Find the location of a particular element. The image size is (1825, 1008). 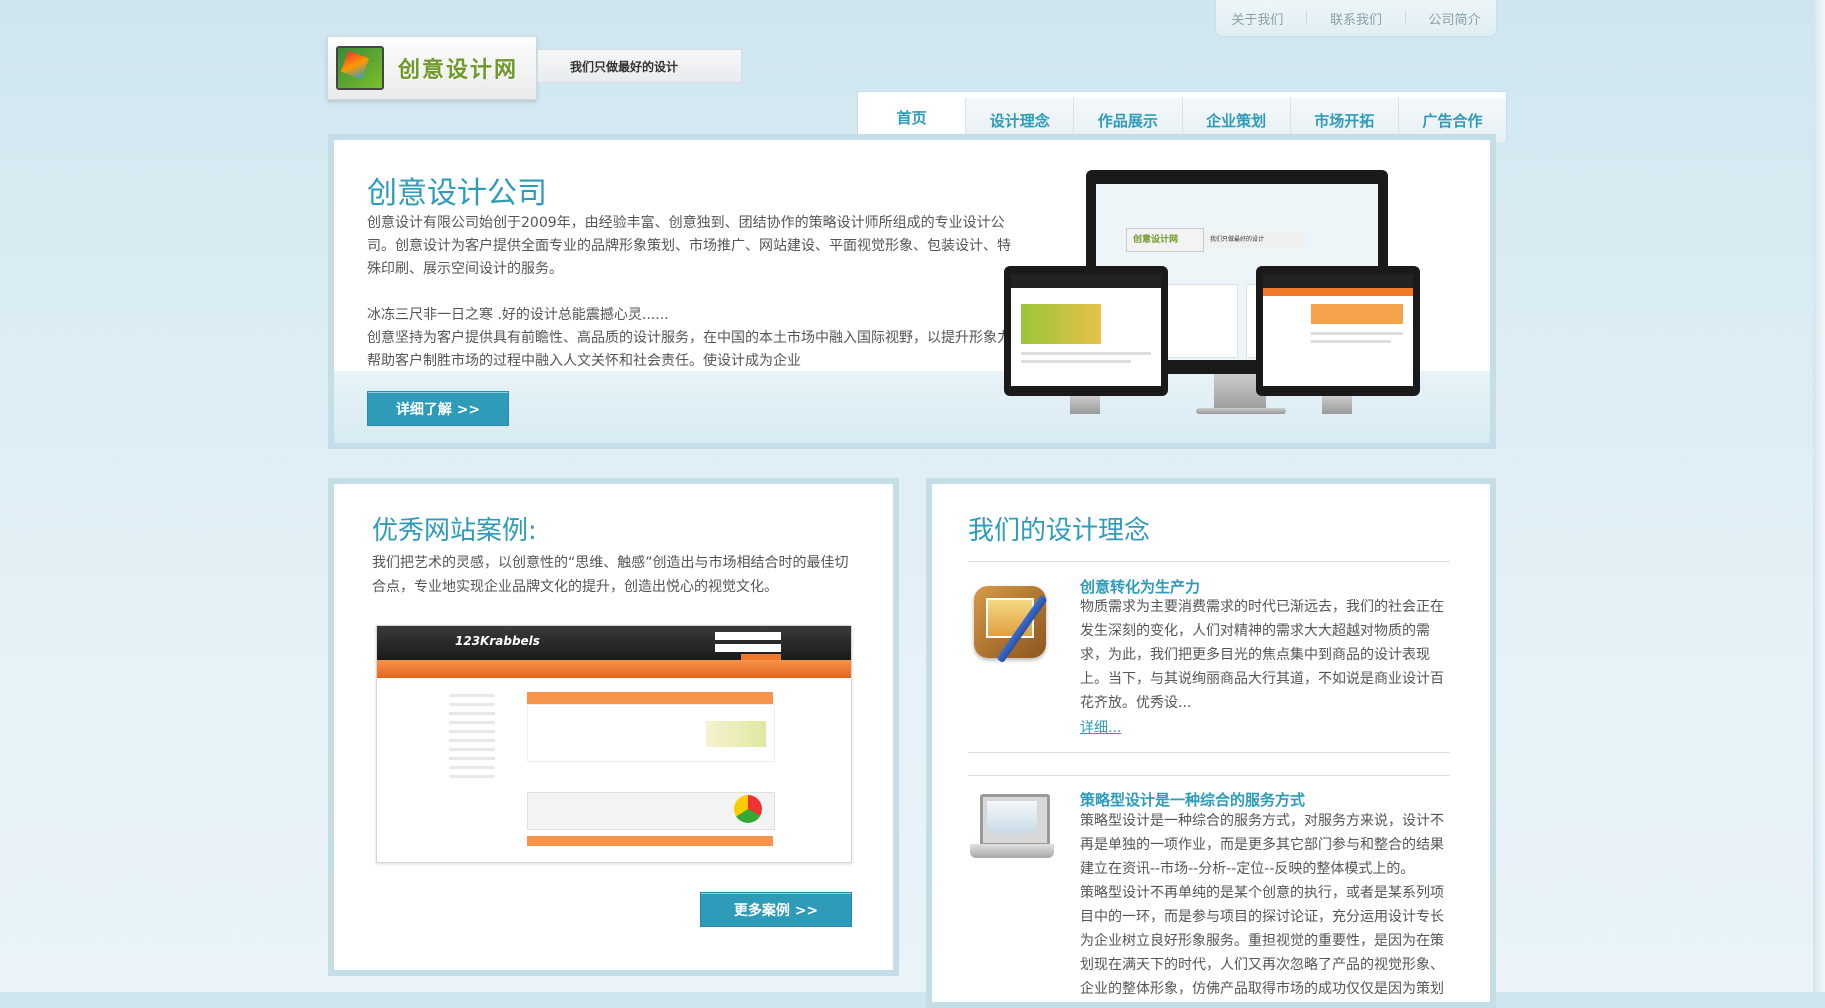

top-link-contact: 联系我们 is located at coordinates (1356, 18).